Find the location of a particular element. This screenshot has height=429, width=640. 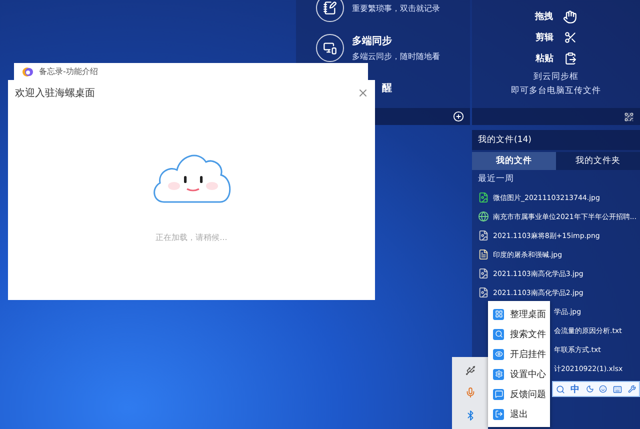

settings-icon is located at coordinates (498, 374).